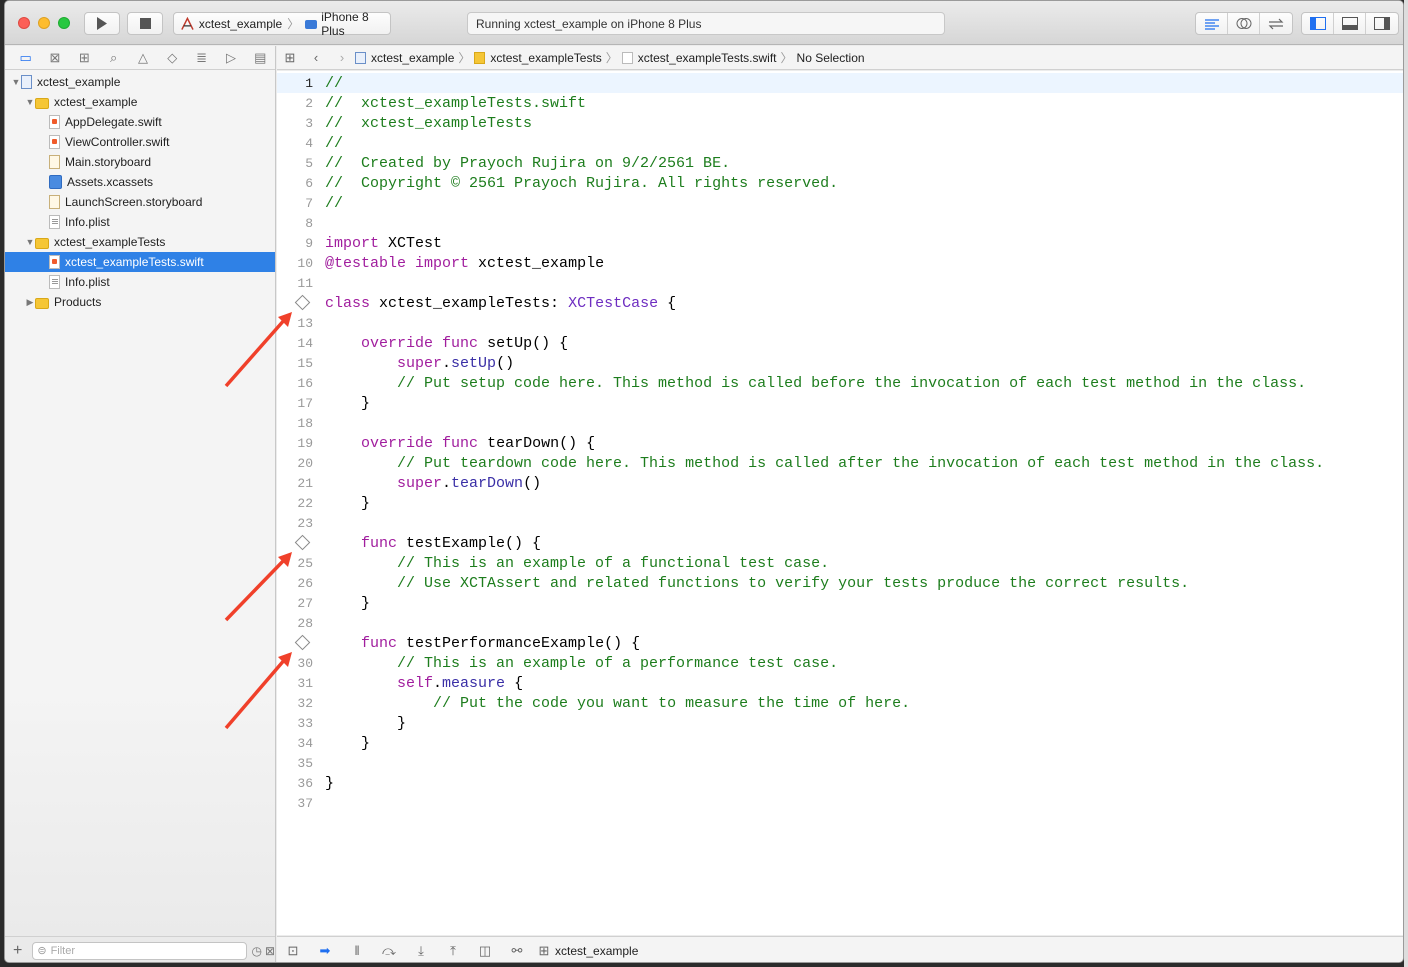 The width and height of the screenshot is (1408, 967). What do you see at coordinates (1318, 23) in the screenshot?
I see `toggle-navigator-button` at bounding box center [1318, 23].